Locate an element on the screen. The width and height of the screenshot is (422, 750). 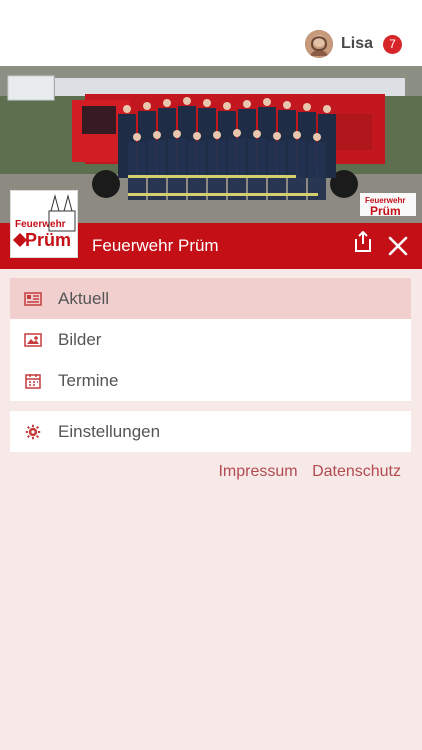
menu-separator is located at coordinates (210, 406).